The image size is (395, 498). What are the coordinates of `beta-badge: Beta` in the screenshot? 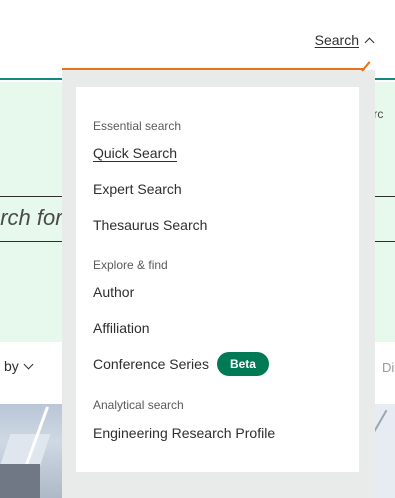 It's located at (242, 364).